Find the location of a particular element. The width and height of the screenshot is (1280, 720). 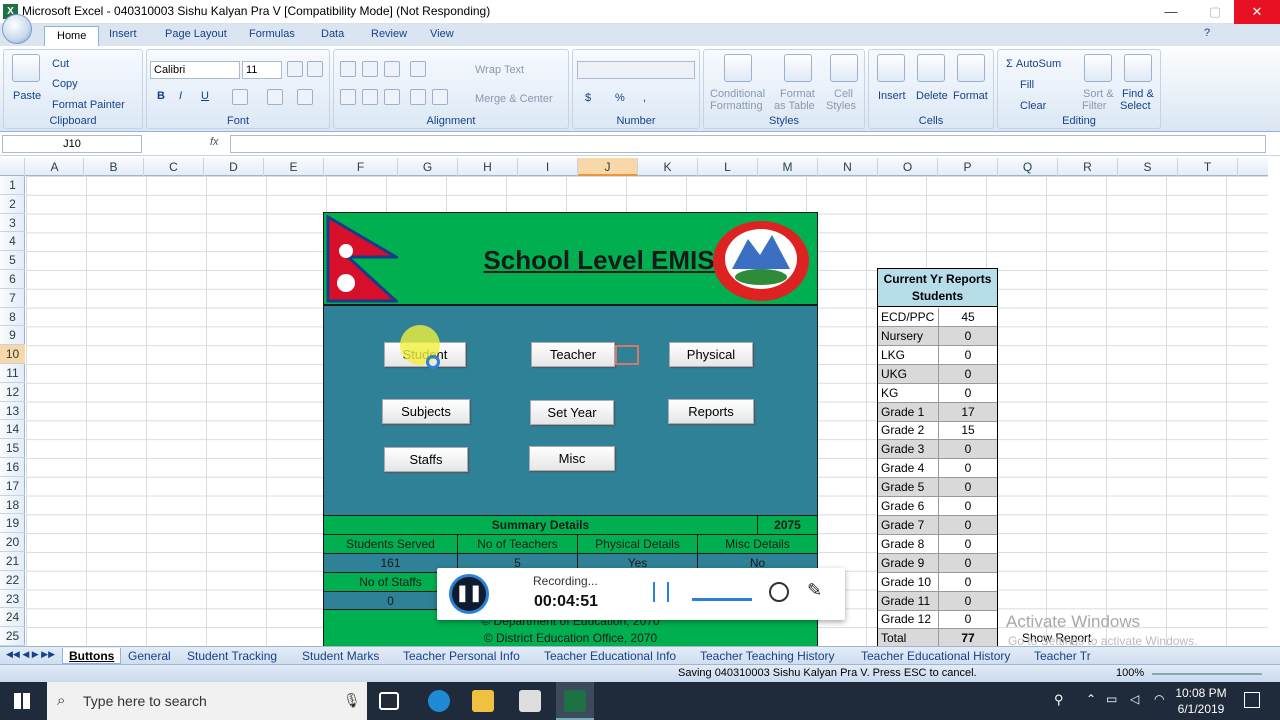

row-header: 3 is located at coordinates (12, 223).